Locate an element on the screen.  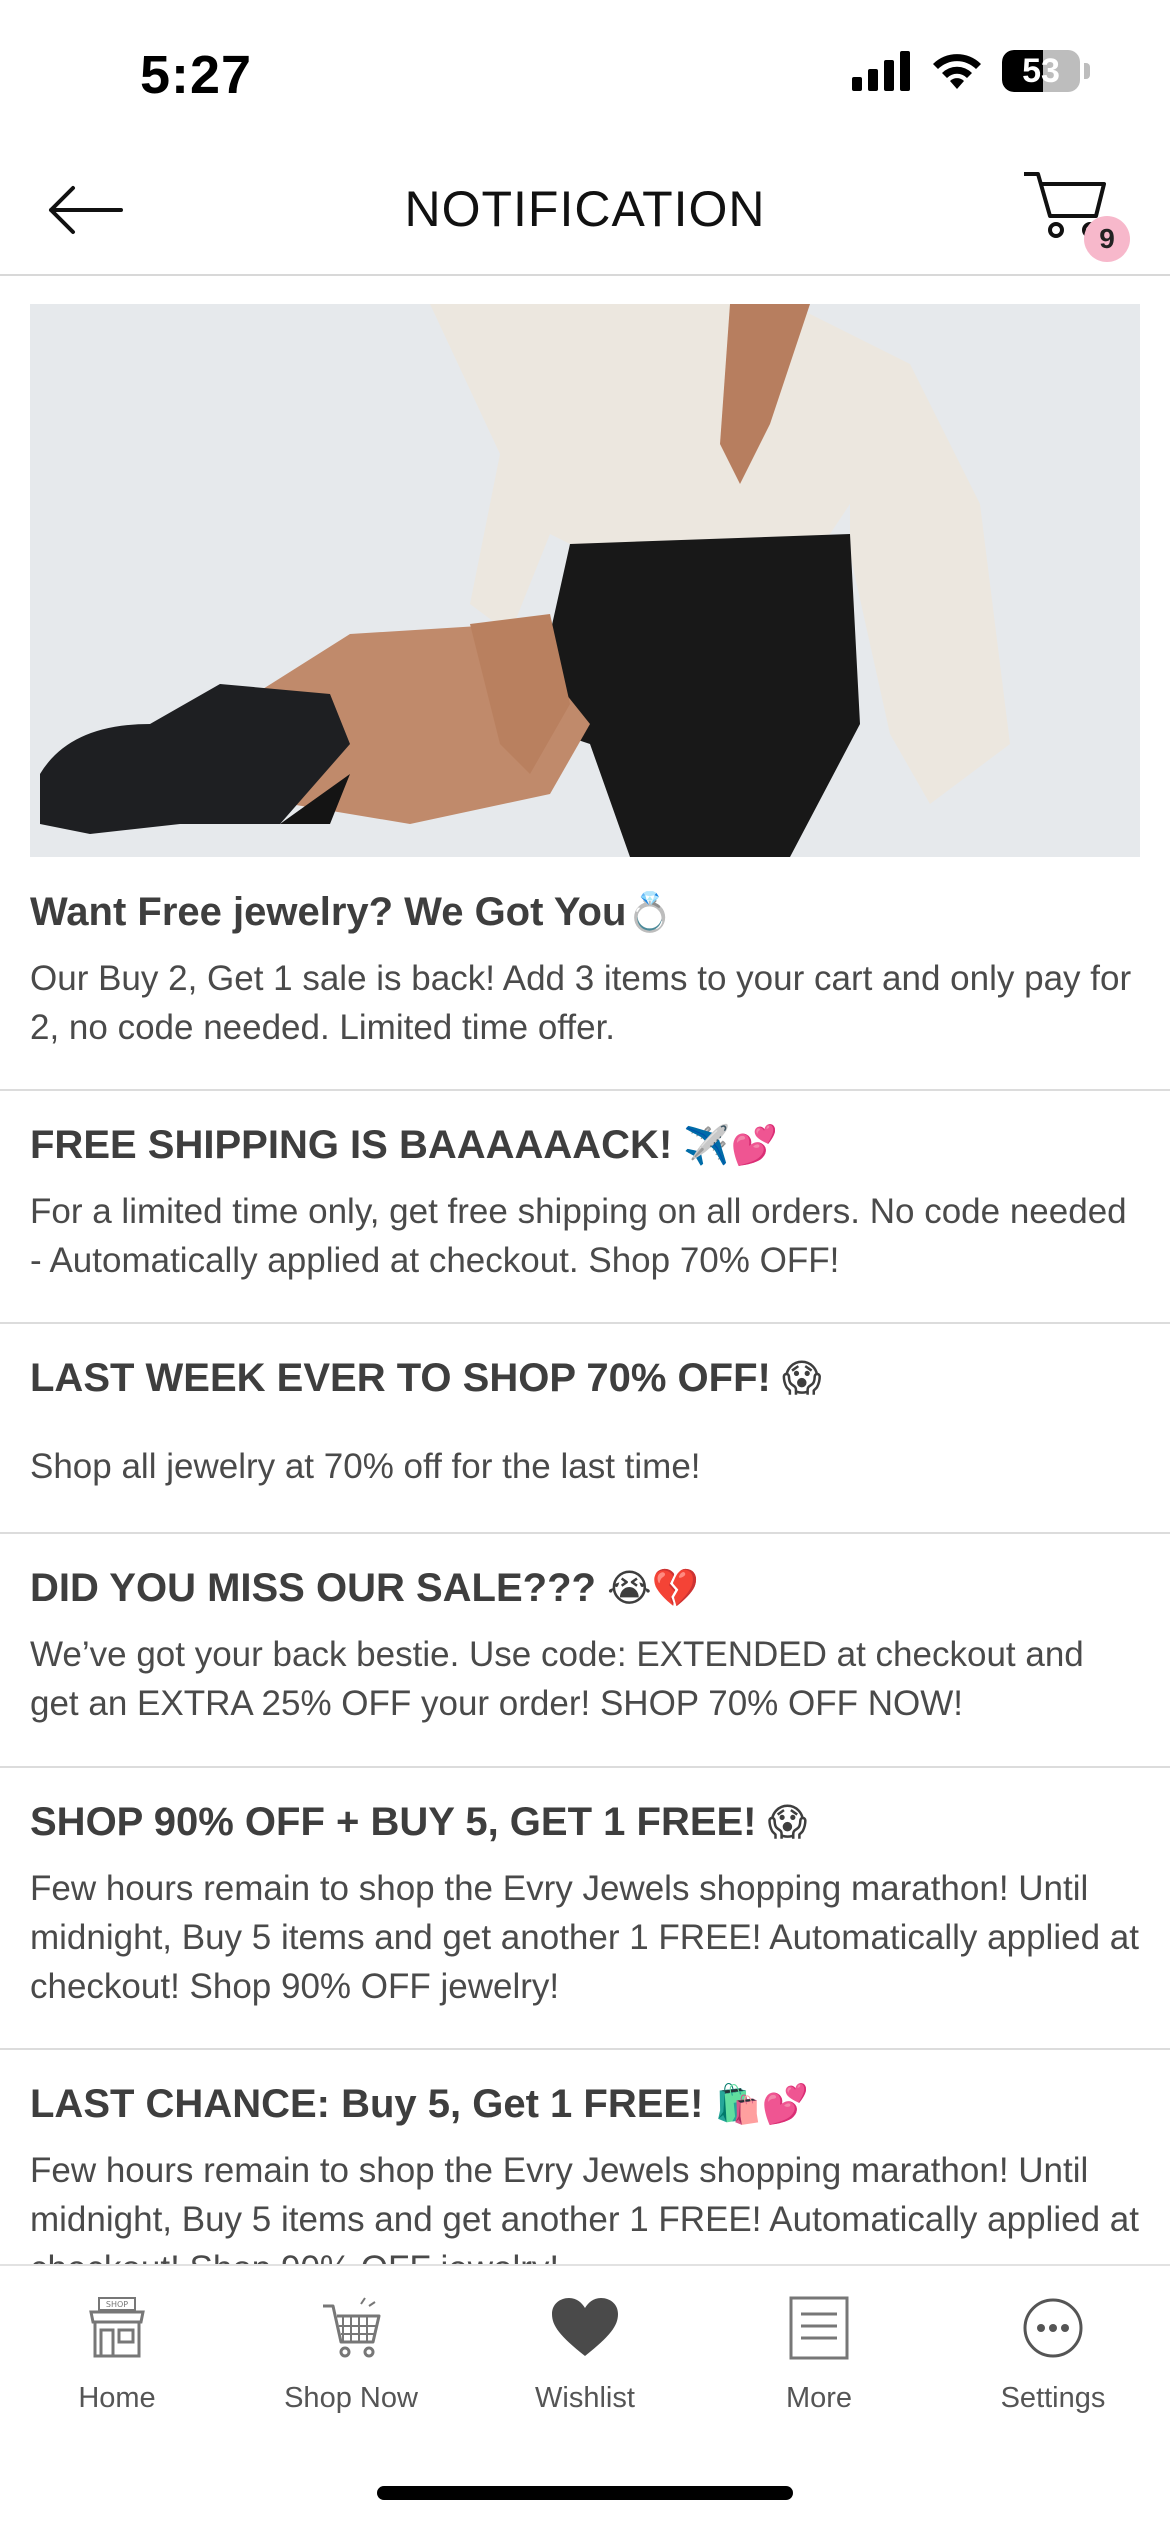
wifi-icon is located at coordinates (957, 71).